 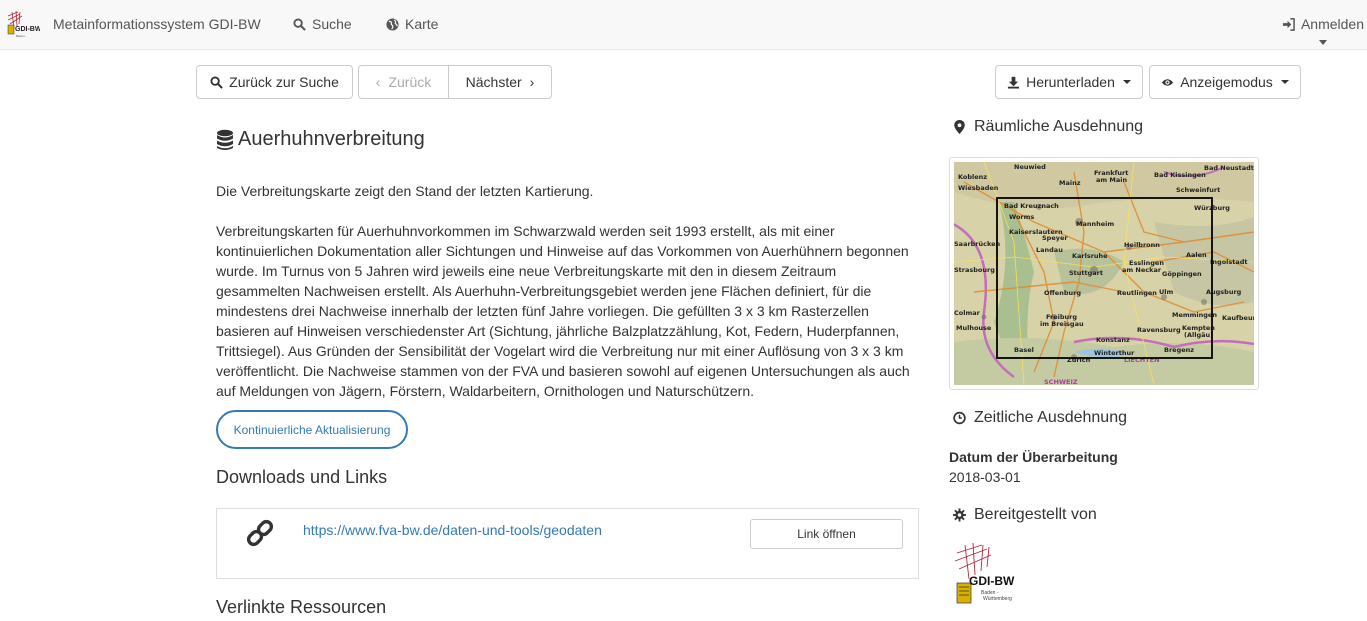 I want to click on svg-text: Schweinfurt, so click(x=1198, y=190).